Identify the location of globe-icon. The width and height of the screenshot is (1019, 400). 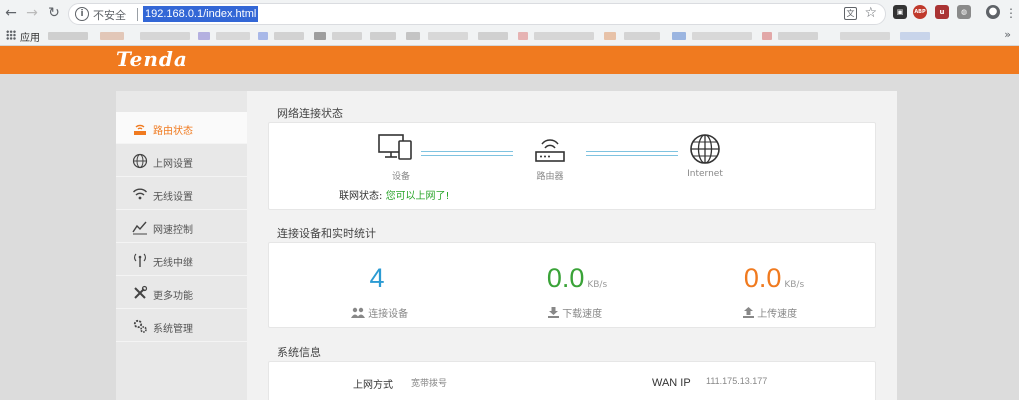
(140, 161).